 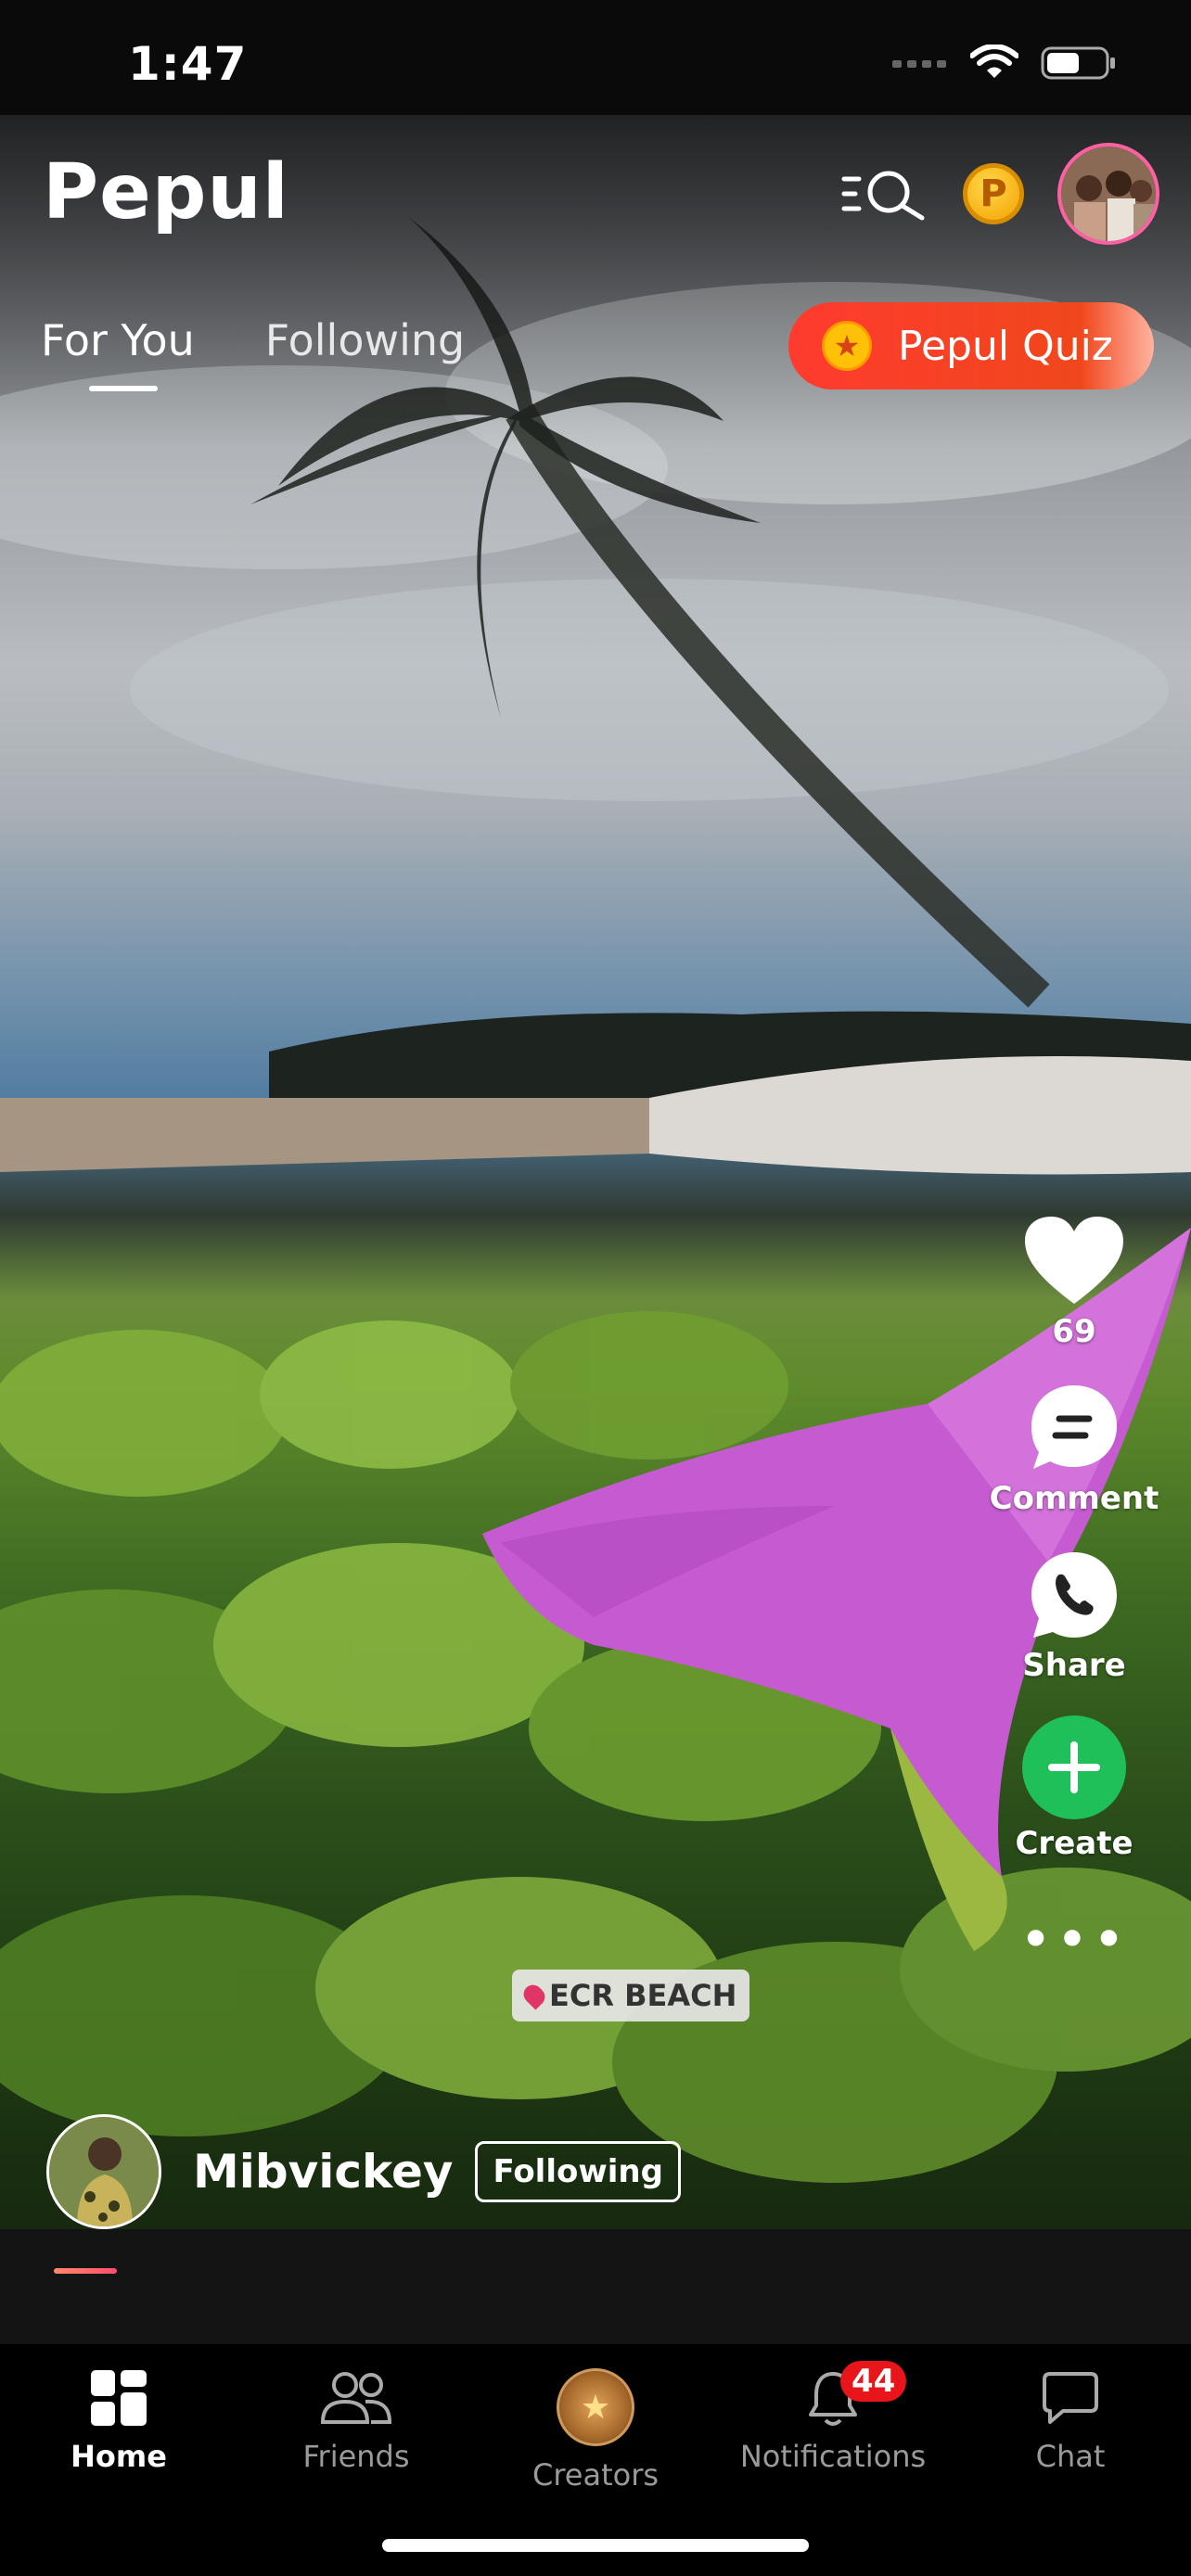 What do you see at coordinates (1074, 1595) in the screenshot?
I see `whatsapp-icon` at bounding box center [1074, 1595].